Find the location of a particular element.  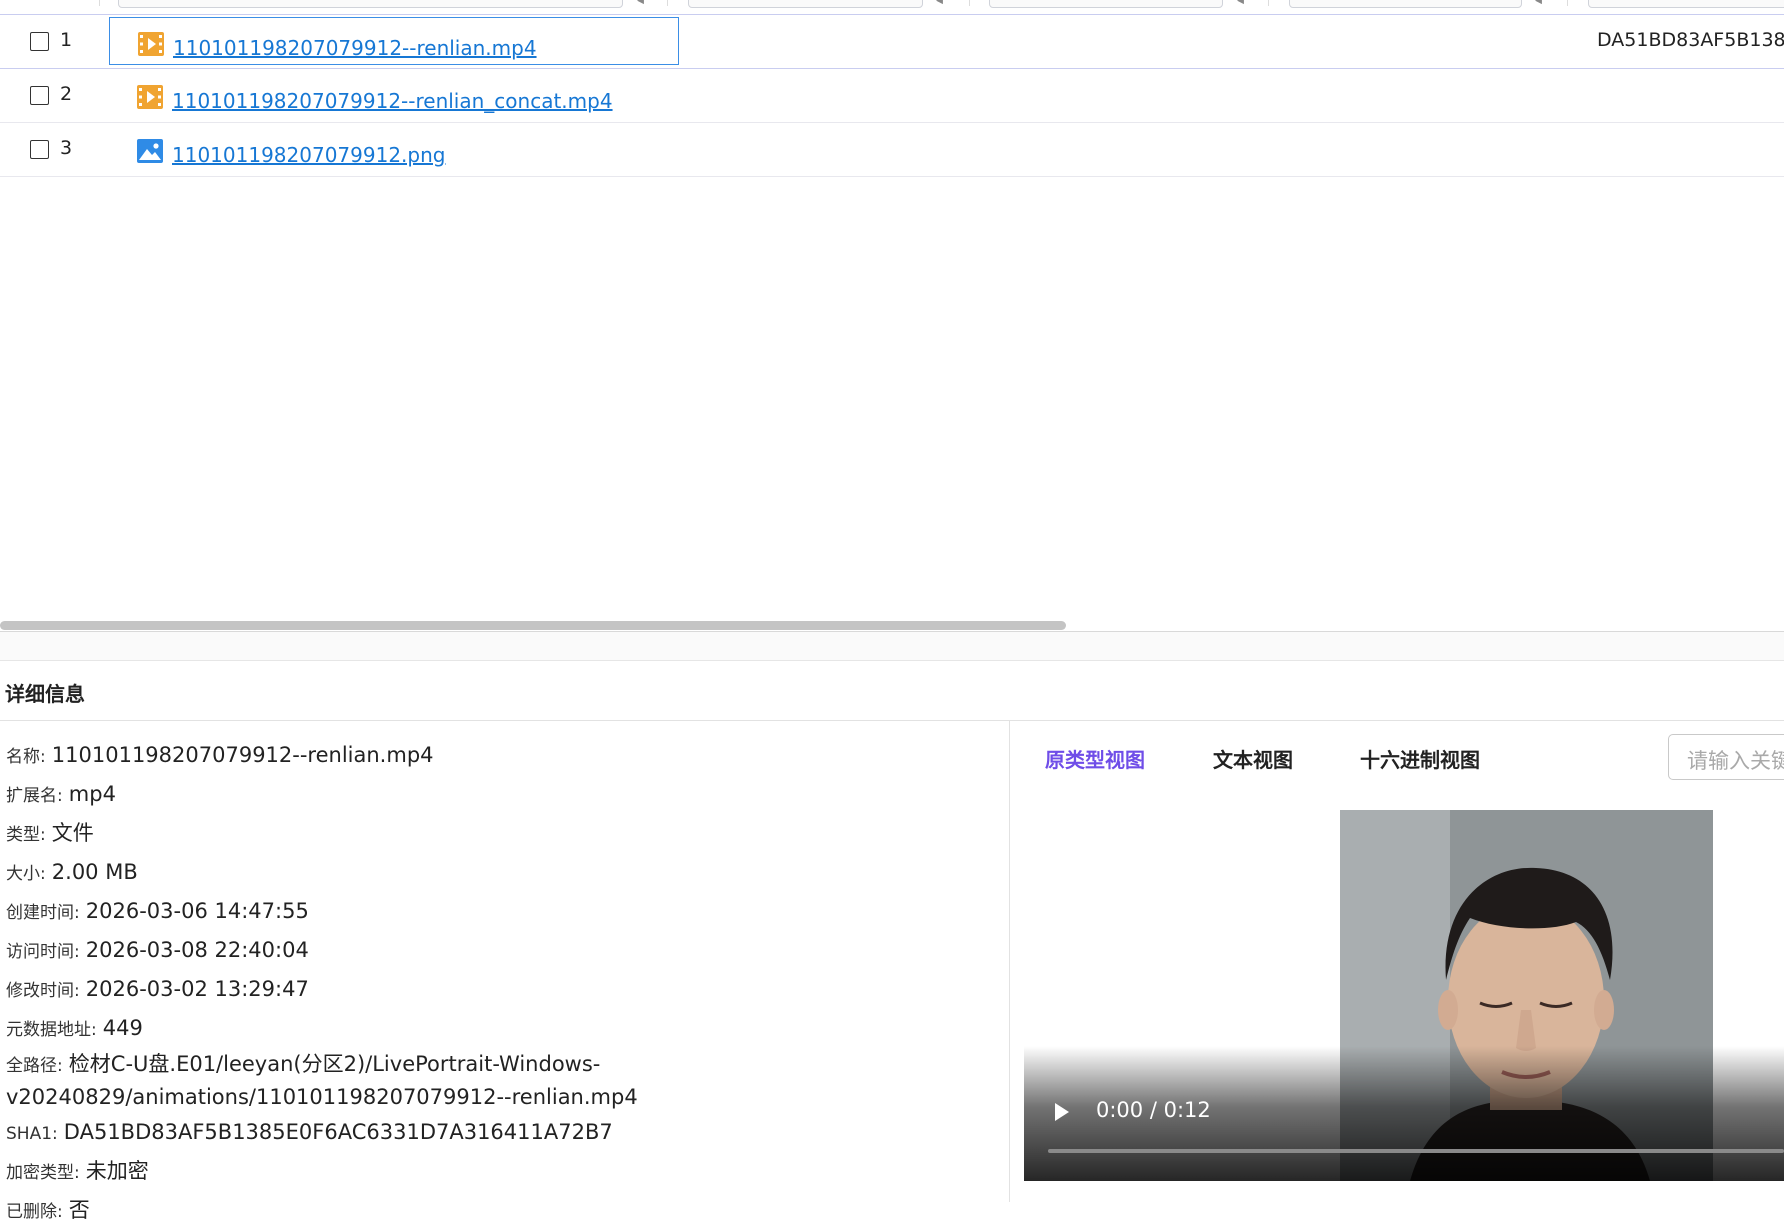

name-cell: 110101198207079912--renlian_concat.mp4 is located at coordinates (394, 95).